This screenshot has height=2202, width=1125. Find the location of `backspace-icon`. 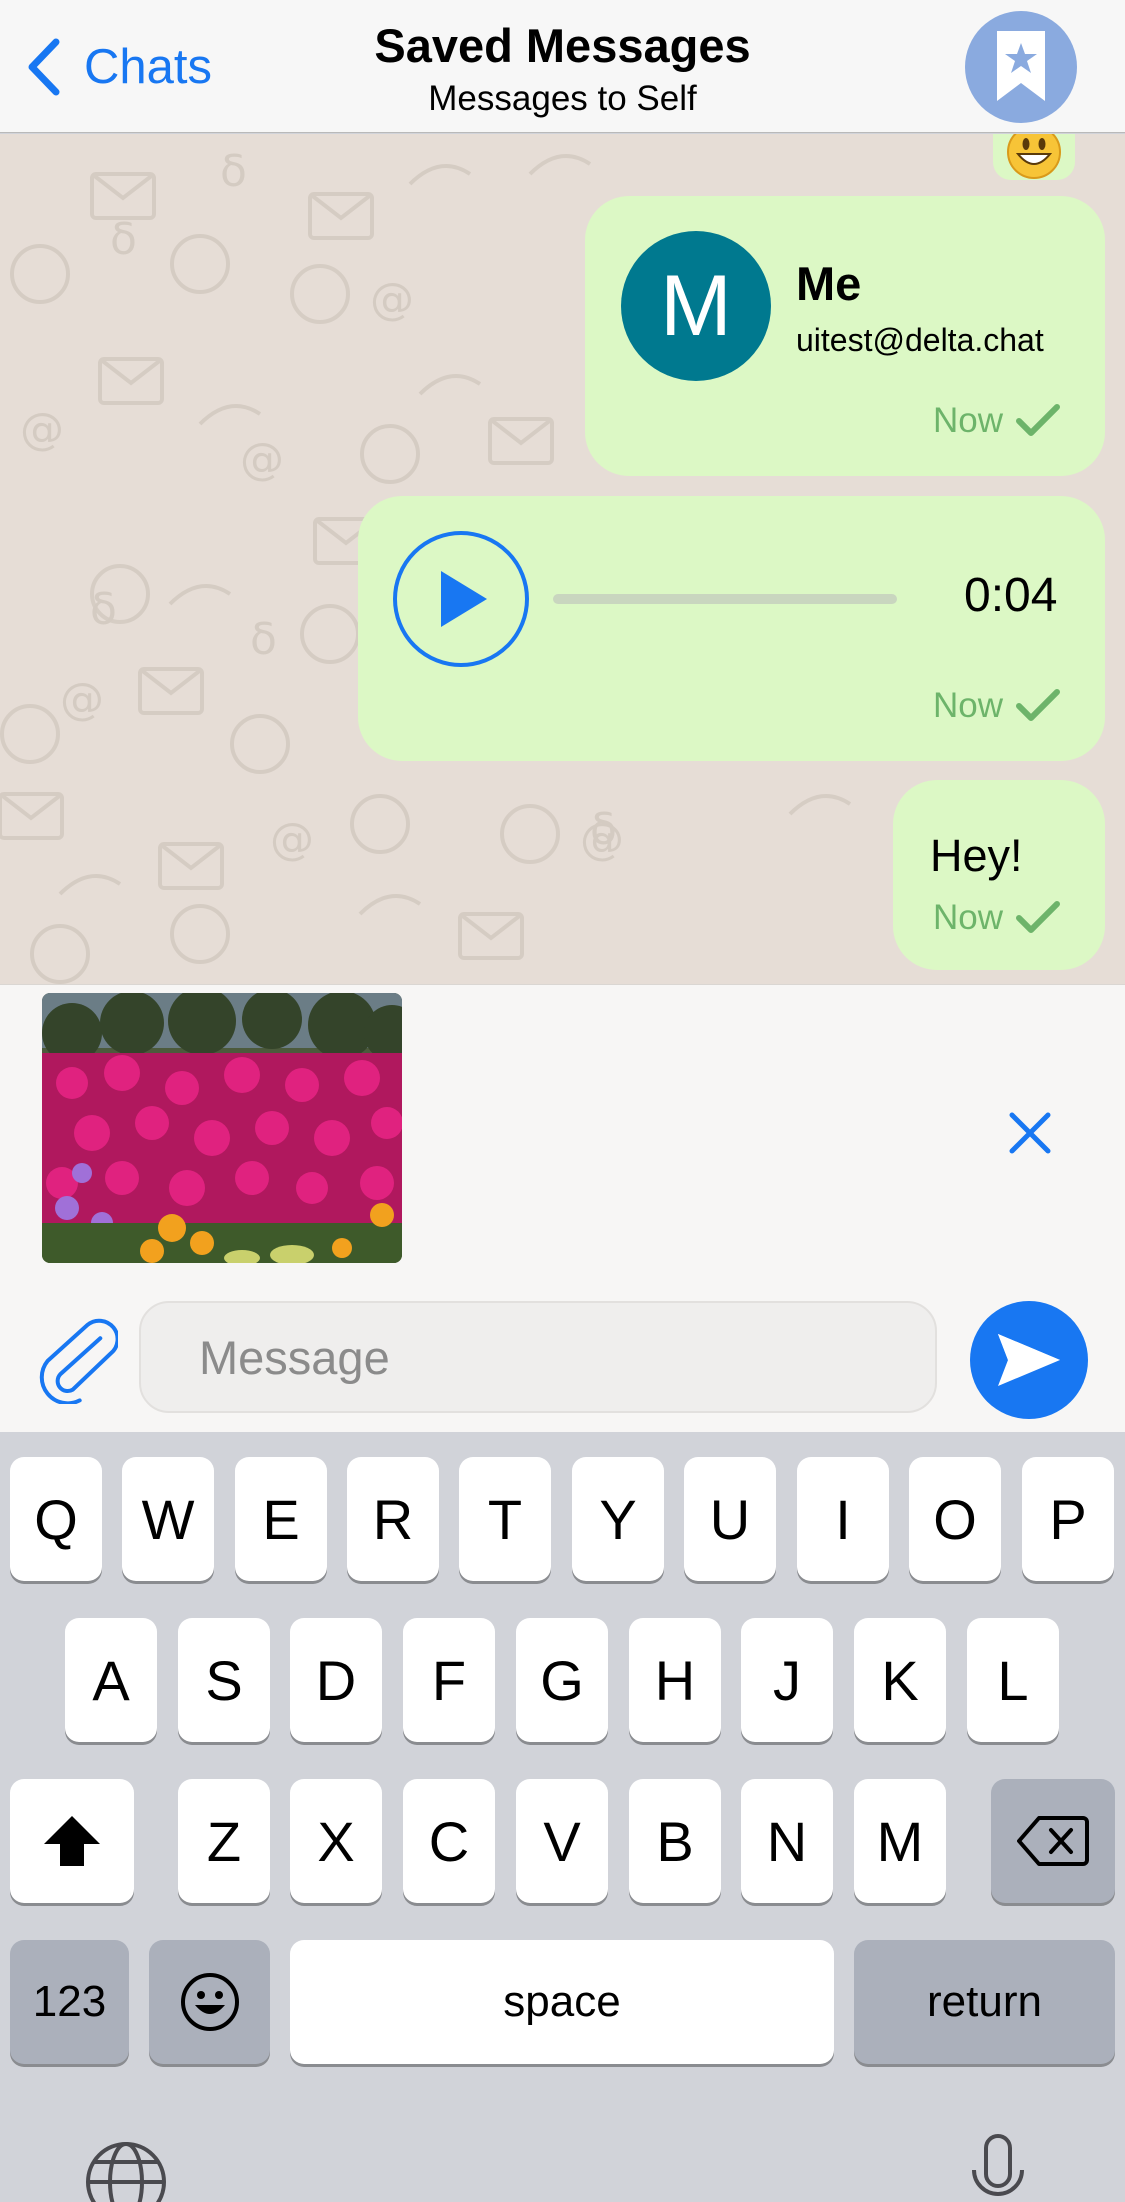

backspace-icon is located at coordinates (1053, 1841).